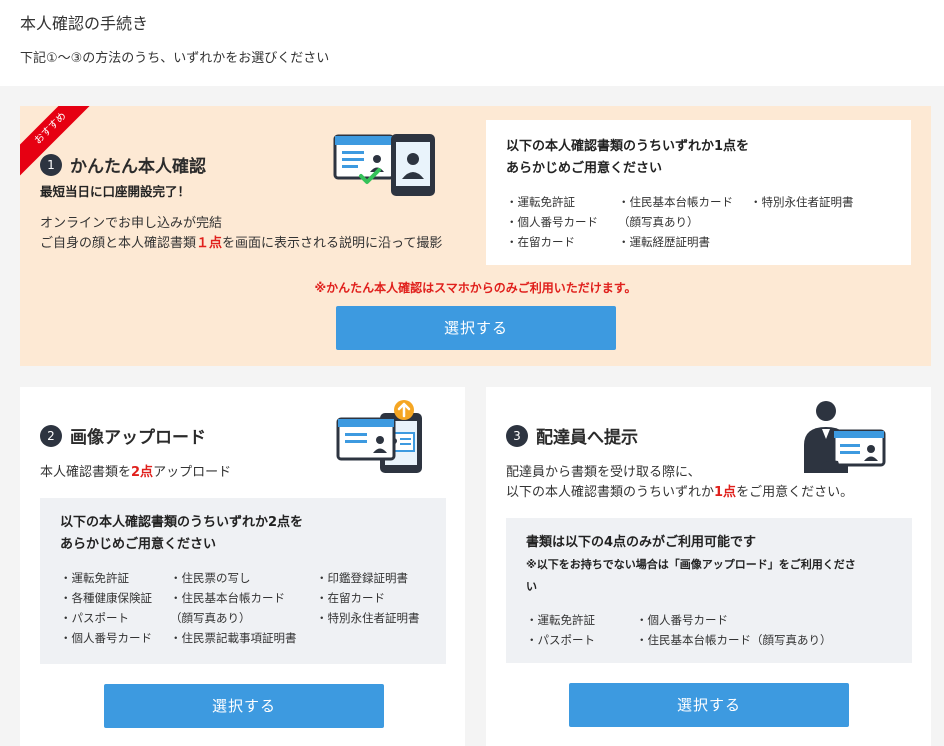  I want to click on option2-description: 本人確認書類を2点アップロード, so click(136, 472).